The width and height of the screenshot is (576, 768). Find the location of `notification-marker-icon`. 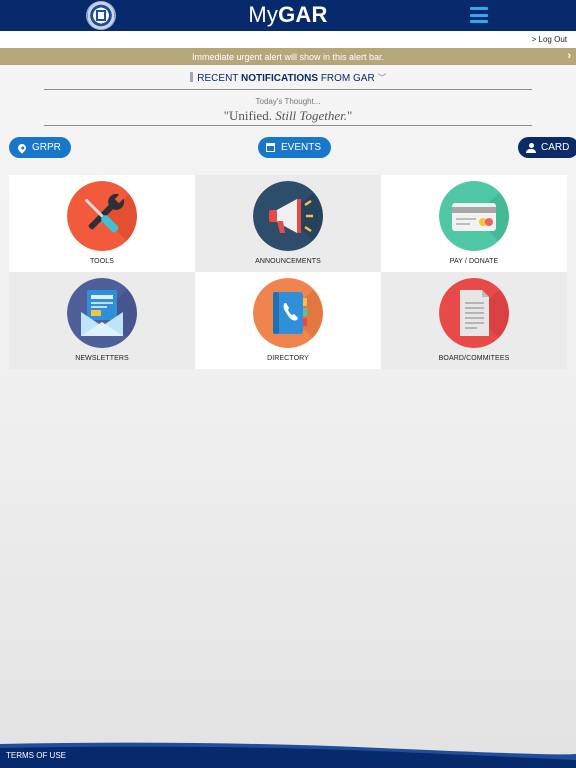

notification-marker-icon is located at coordinates (191, 77).